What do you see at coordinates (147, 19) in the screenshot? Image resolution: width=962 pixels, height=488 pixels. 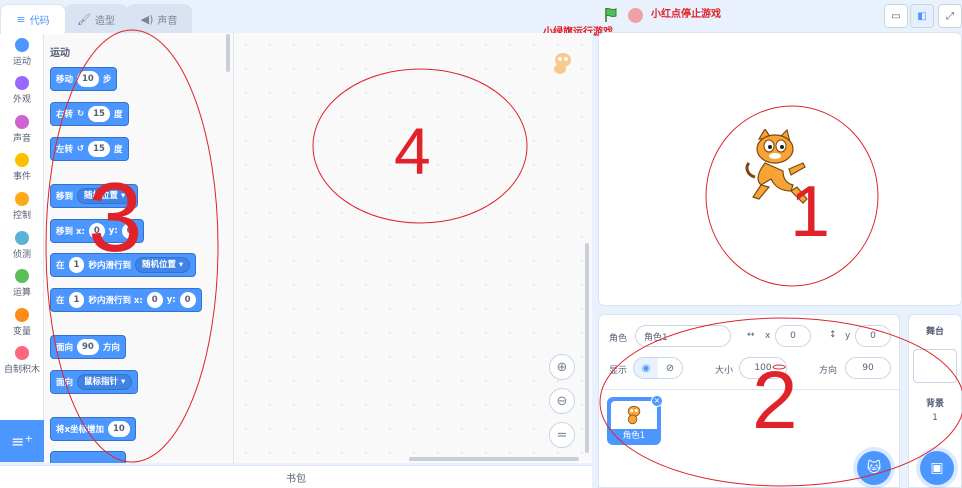 I see `speaker-icon: ◀)` at bounding box center [147, 19].